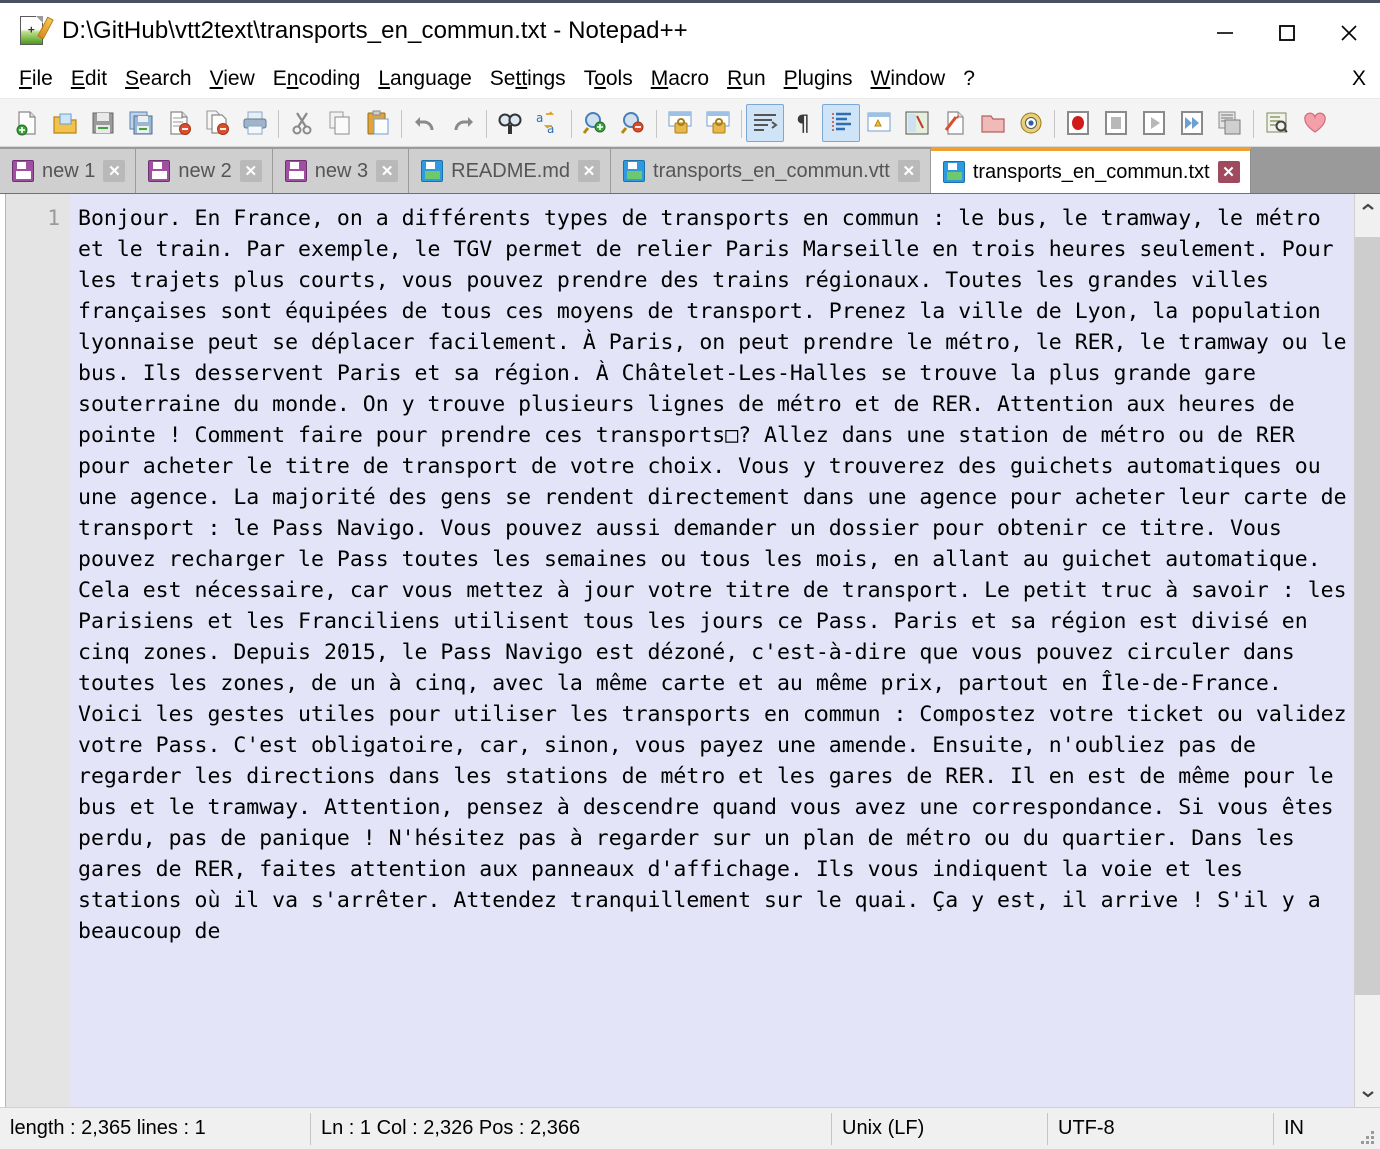  Describe the element at coordinates (65, 123) in the screenshot. I see `open-file-icon` at that location.